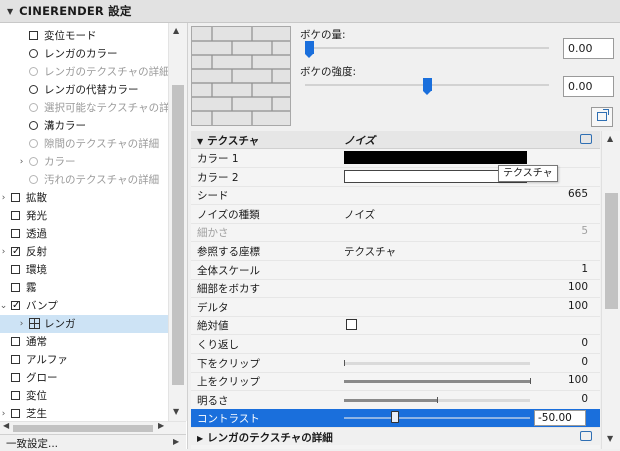  Describe the element at coordinates (395, 140) in the screenshot. I see `texture-section-header: ▼ テクスチャ ノイズ` at that location.